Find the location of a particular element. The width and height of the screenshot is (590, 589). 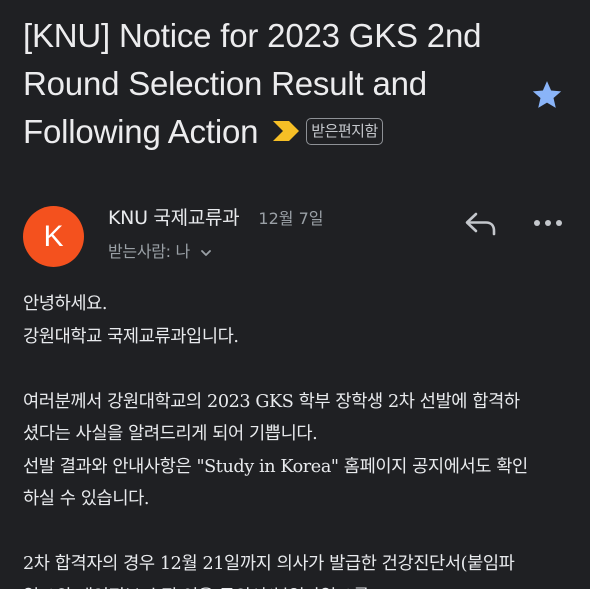

body-line: 셨다는 사실을 알려드리게 되어 기쁩니다. is located at coordinates (170, 434).